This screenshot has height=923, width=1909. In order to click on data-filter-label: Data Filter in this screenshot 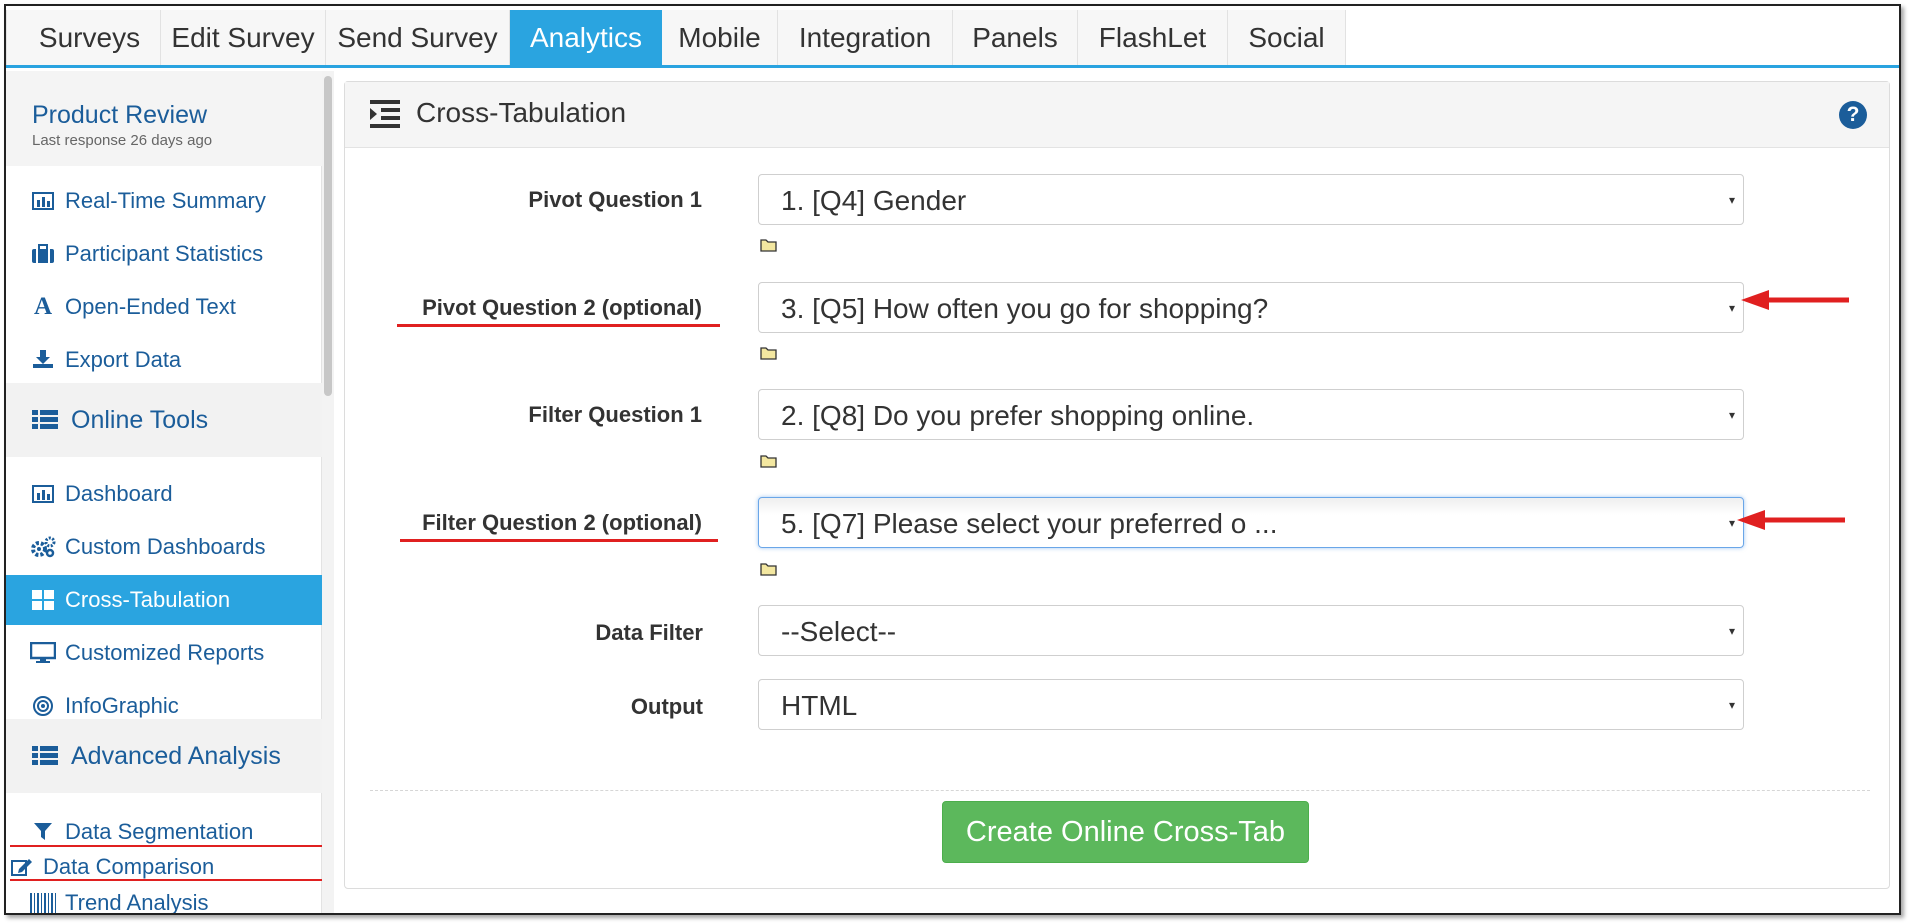, I will do `click(649, 632)`.